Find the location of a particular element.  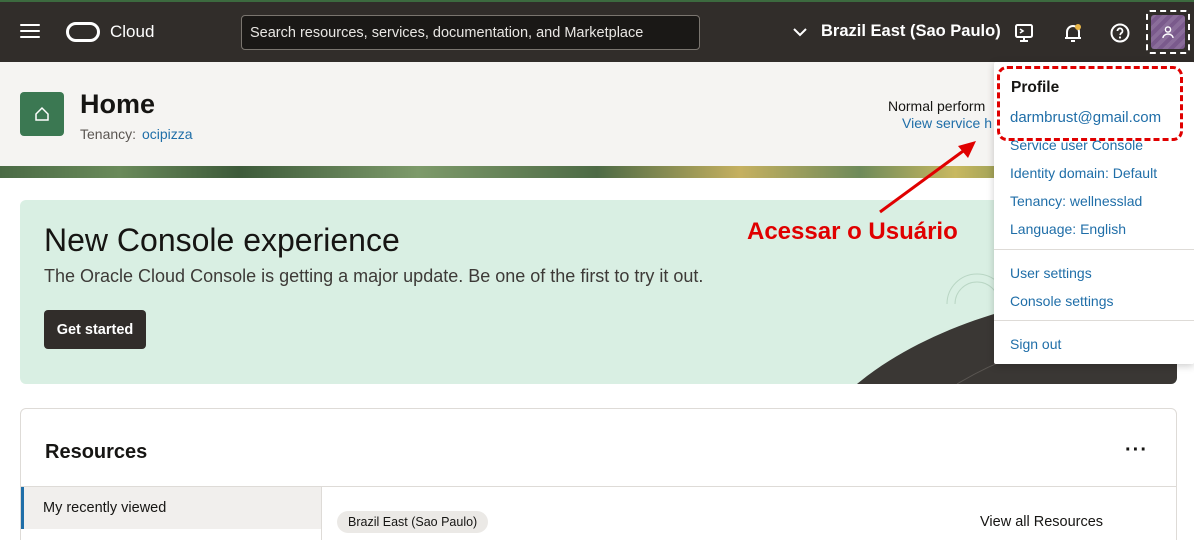

avatar is located at coordinates (1168, 32).